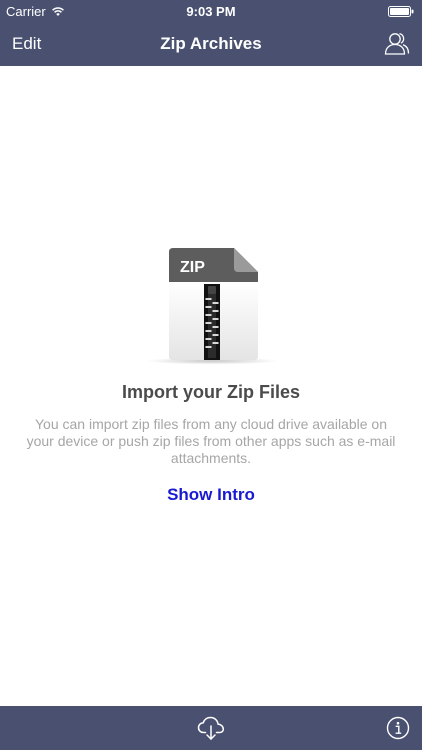 The height and width of the screenshot is (750, 422). I want to click on cloud-download-icon, so click(211, 728).